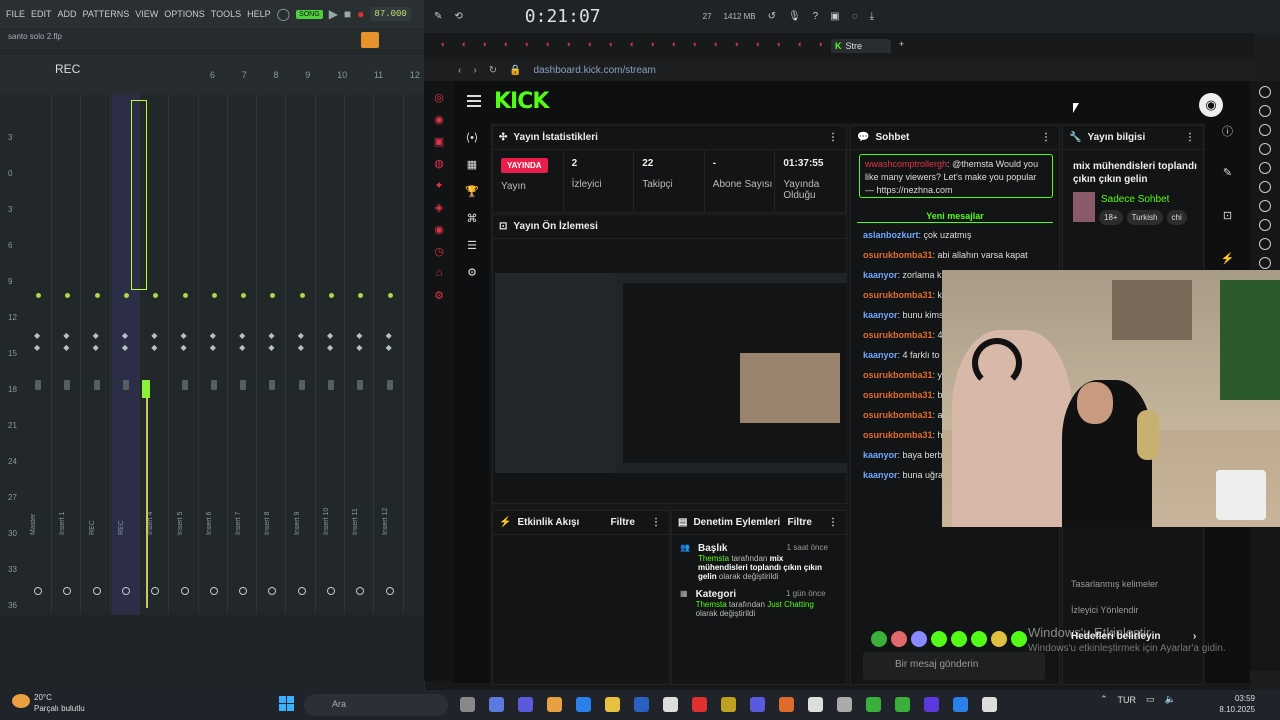 The image size is (1280, 720). I want to click on download-icon: ⤓, so click(872, 16).